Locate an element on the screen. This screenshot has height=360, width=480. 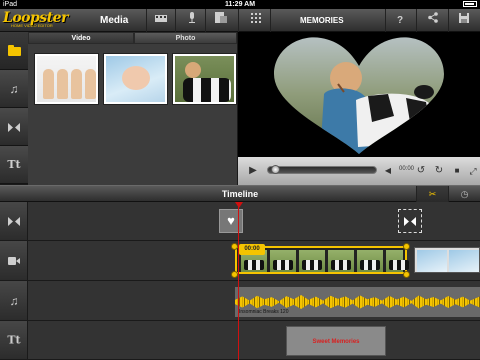
transitions-tool-button is located at coordinates (14, 127).